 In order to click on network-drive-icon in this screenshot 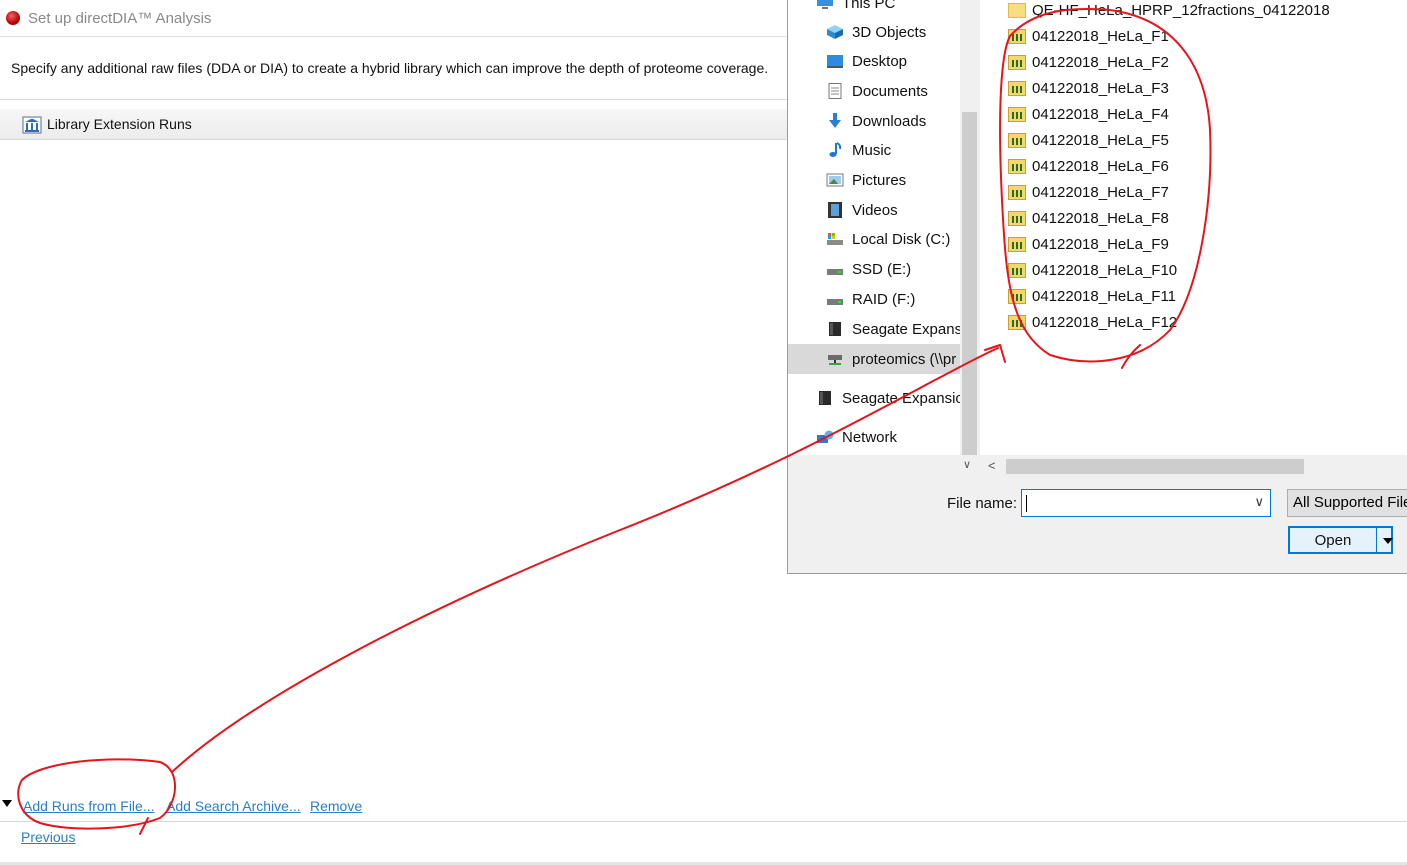, I will do `click(835, 360)`.